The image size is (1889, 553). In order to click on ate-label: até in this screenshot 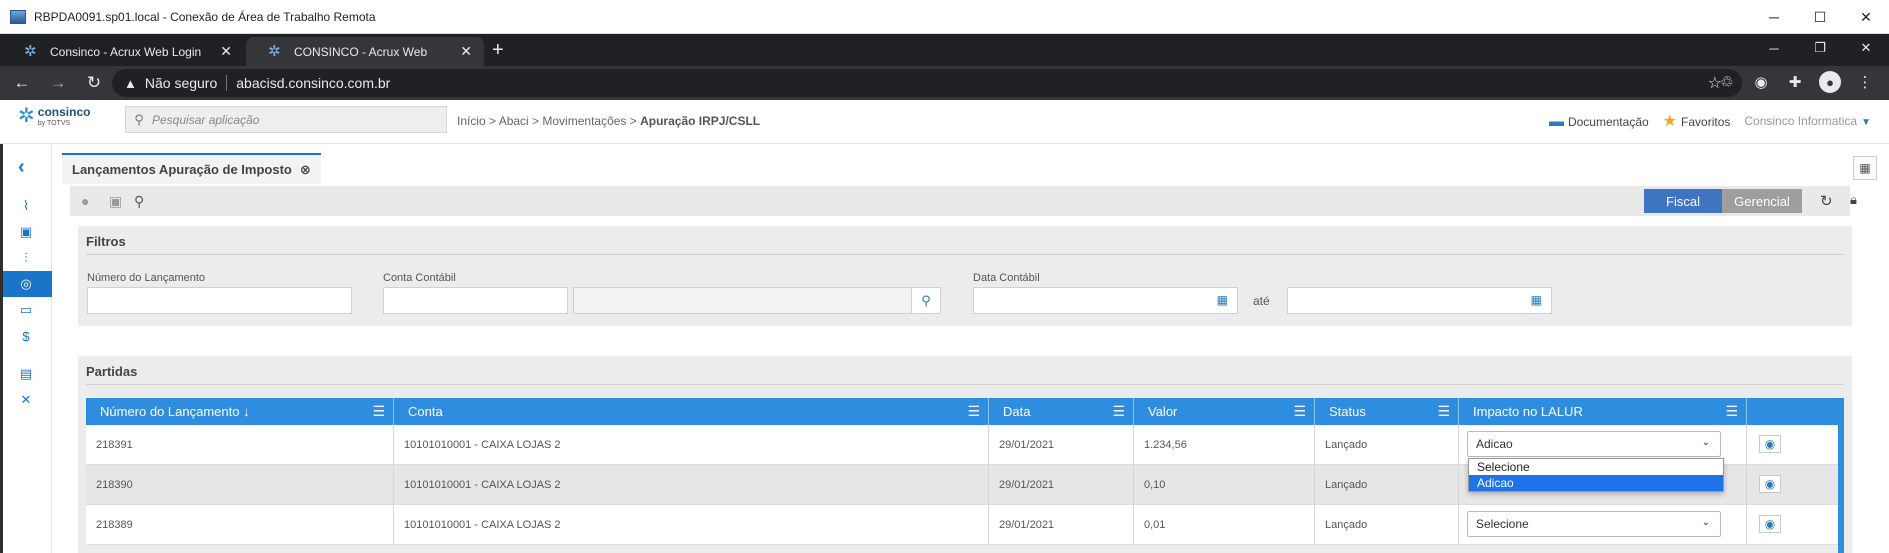, I will do `click(1261, 301)`.